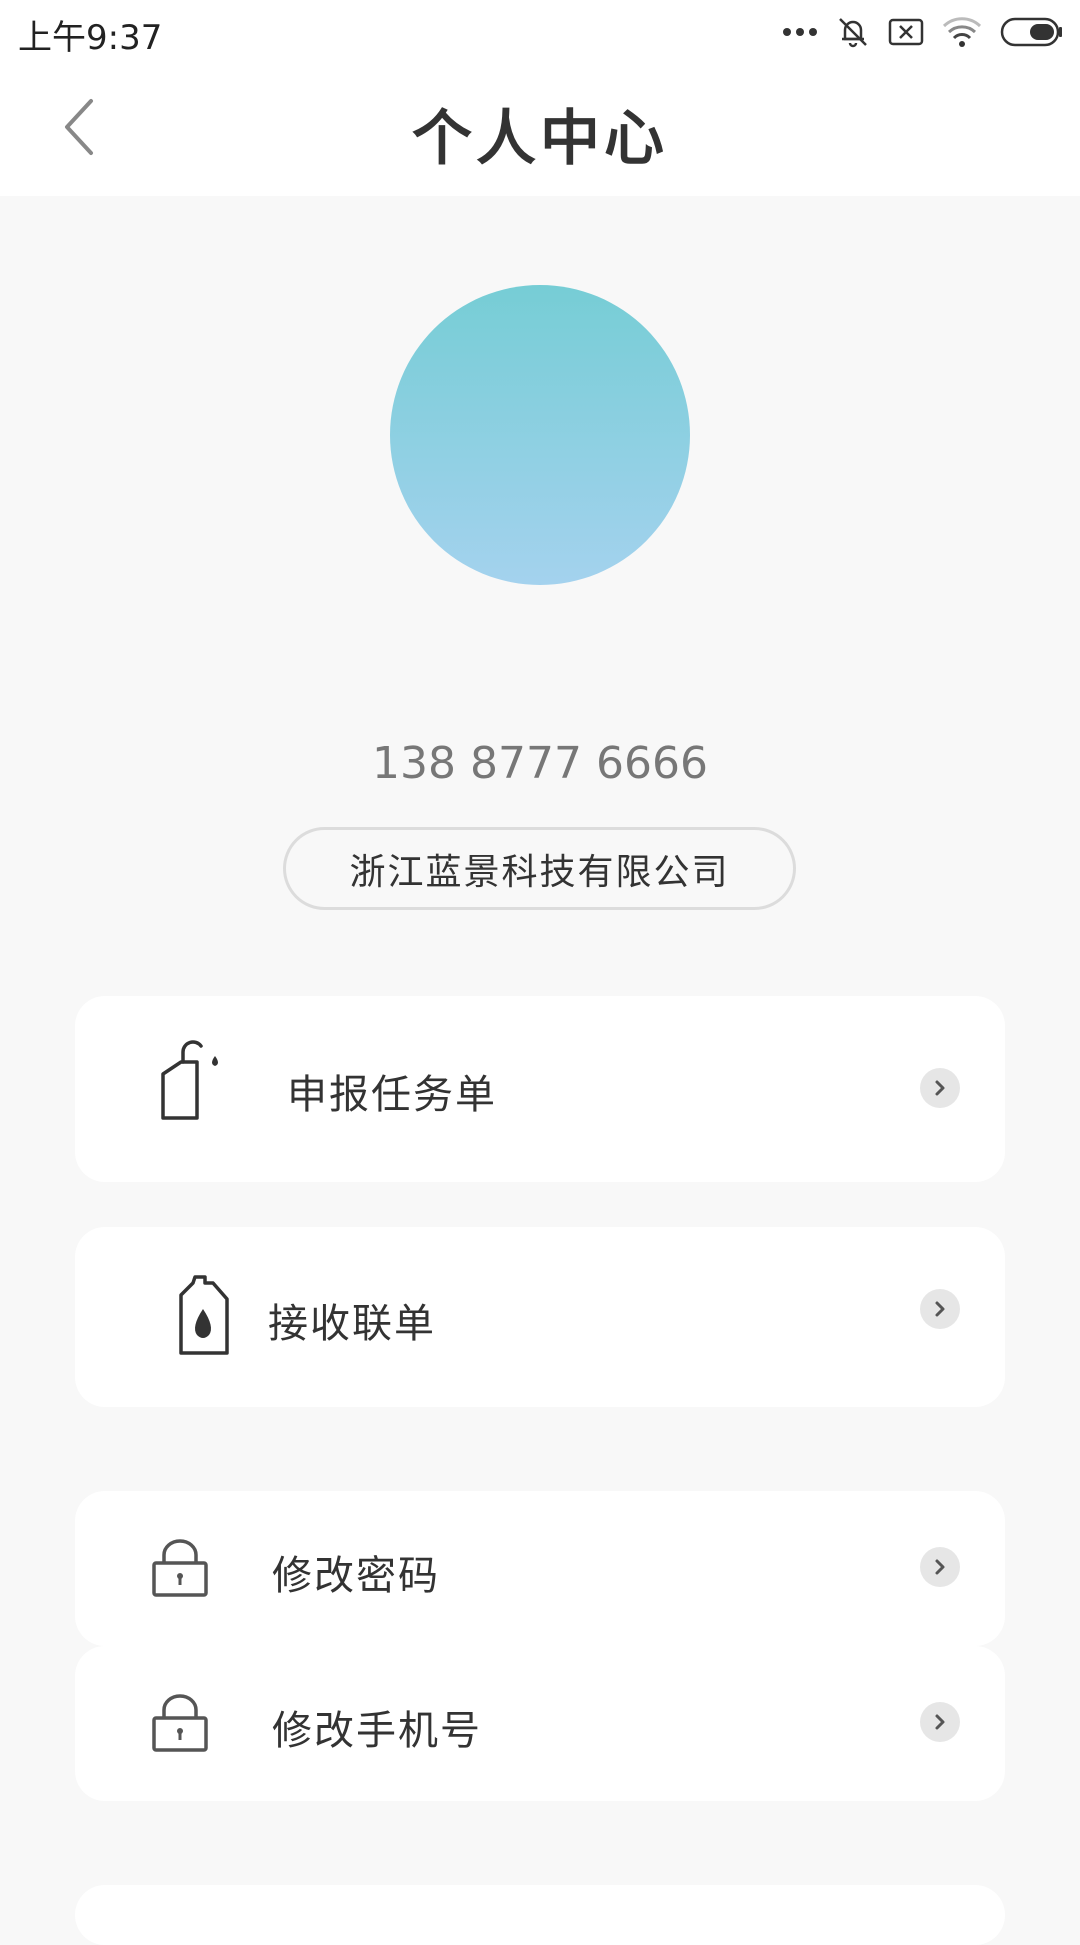 This screenshot has height=1945, width=1080. Describe the element at coordinates (540, 763) in the screenshot. I see `phone-number: 138 8777 6666` at that location.